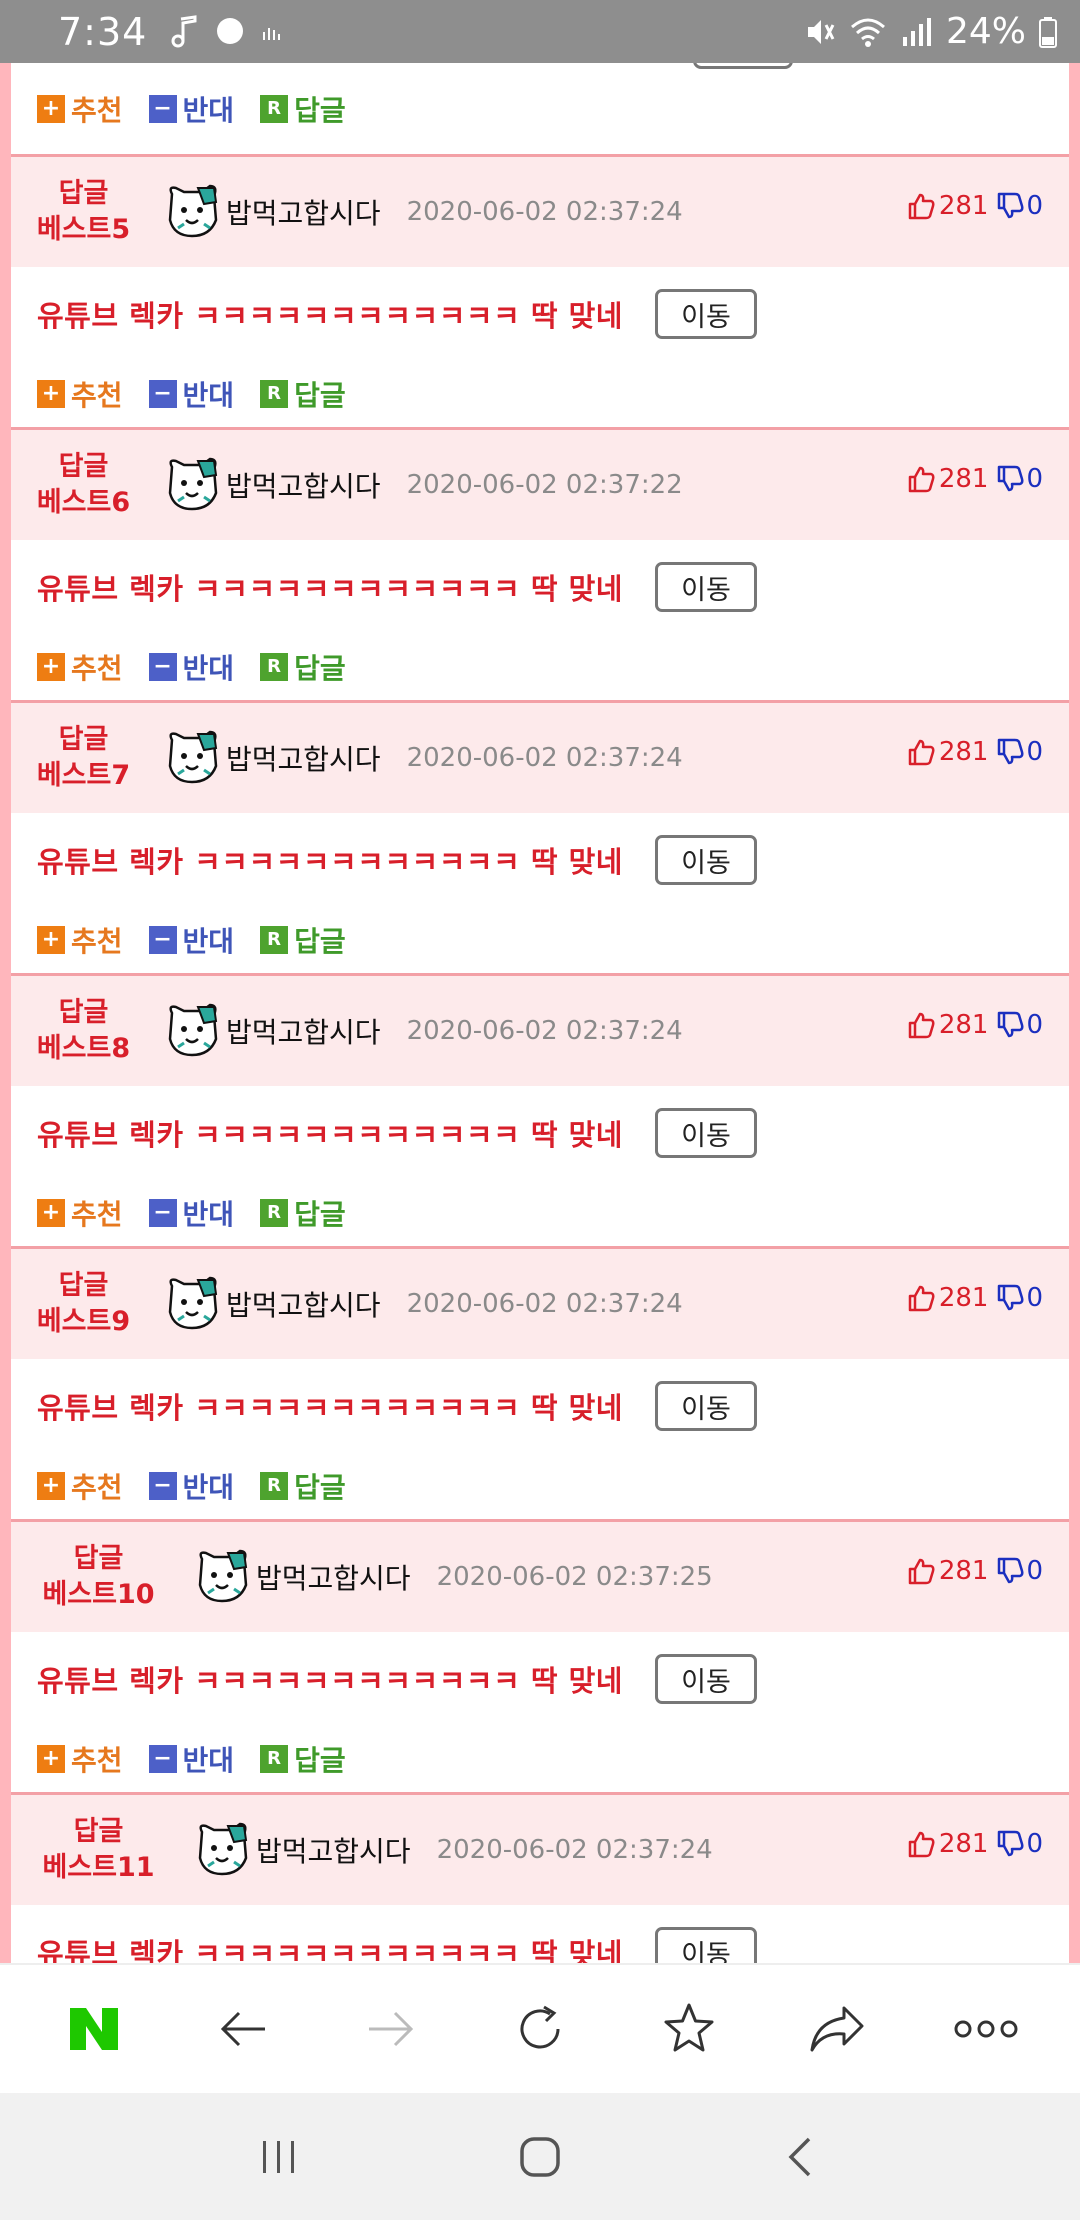 The height and width of the screenshot is (2220, 1080). I want to click on battery-percent: 24%, so click(985, 31).